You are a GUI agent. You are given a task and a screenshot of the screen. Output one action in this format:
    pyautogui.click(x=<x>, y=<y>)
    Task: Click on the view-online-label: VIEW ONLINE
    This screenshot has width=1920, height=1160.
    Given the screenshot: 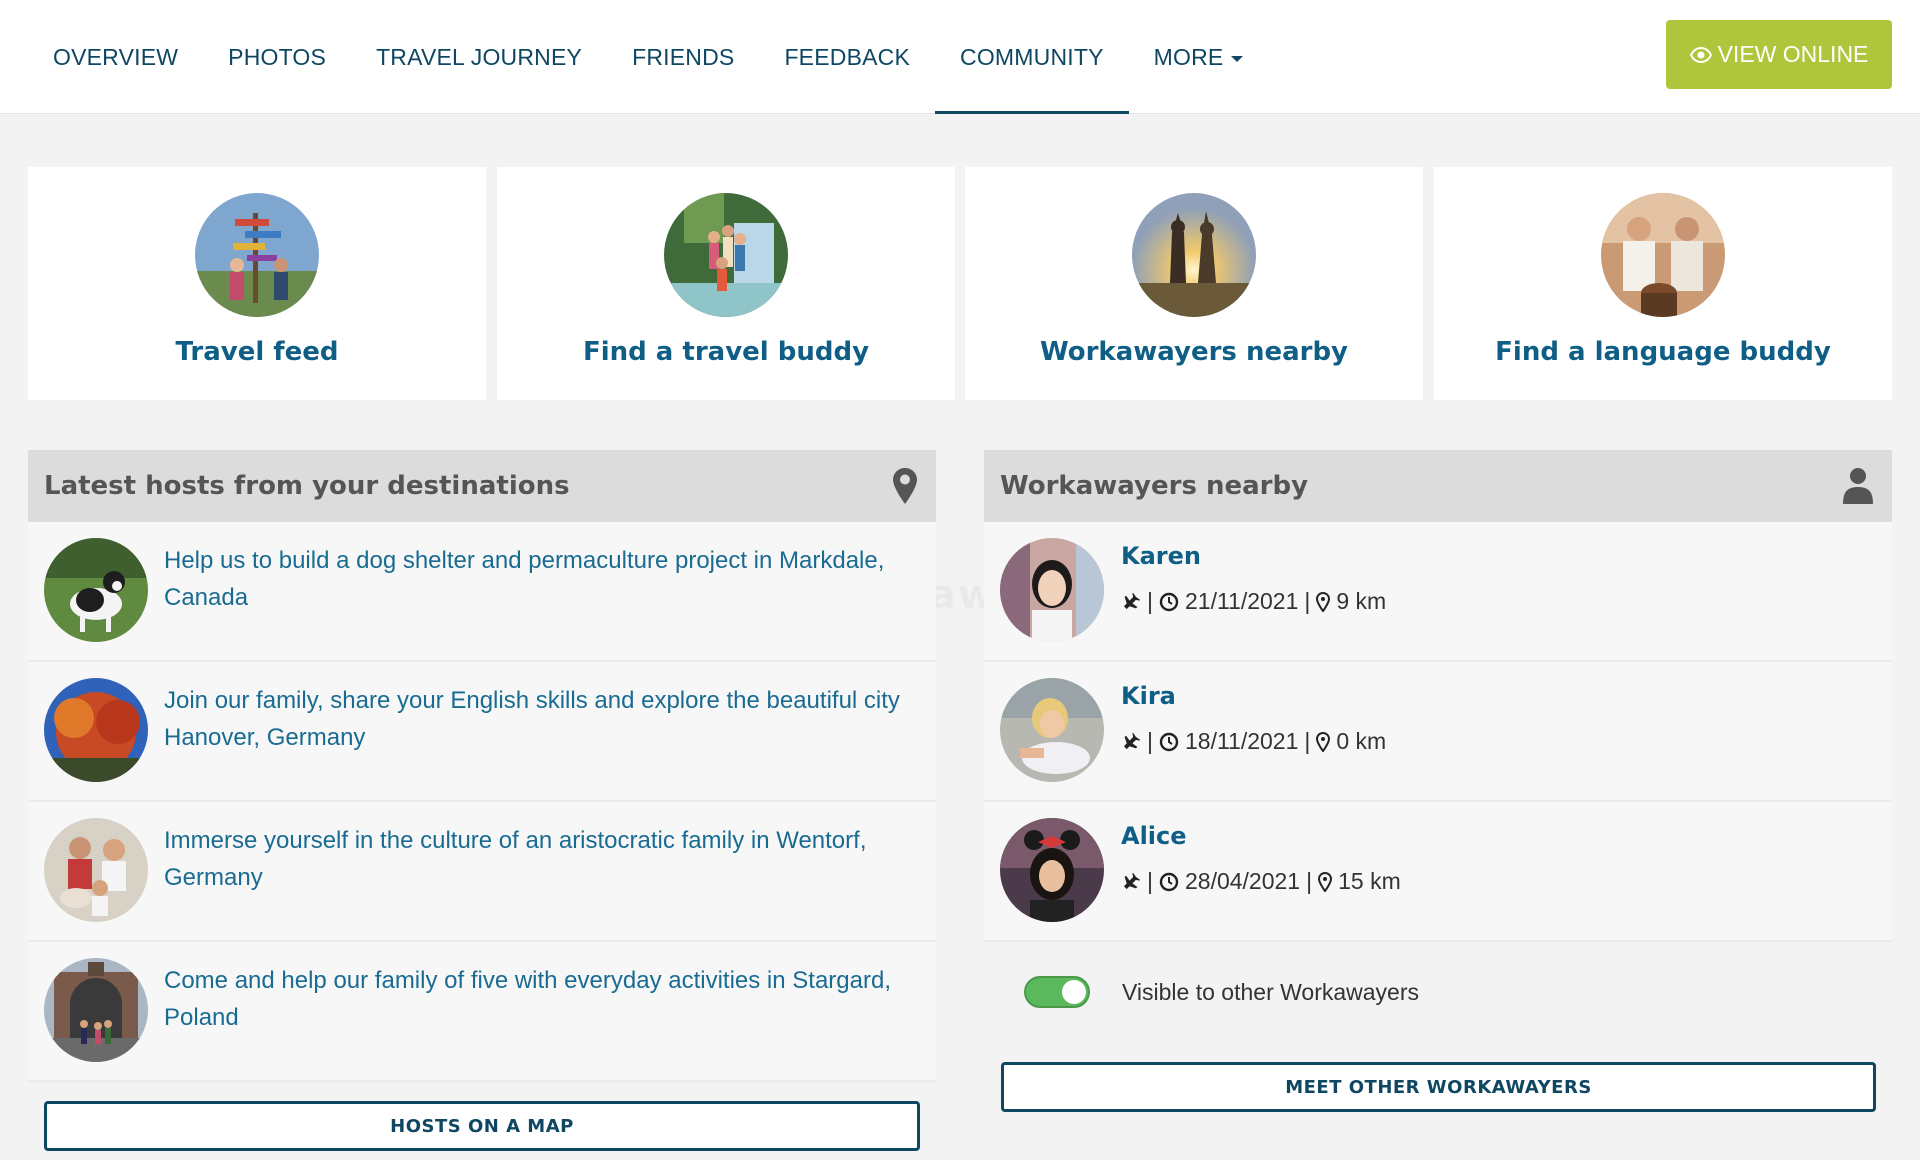 What is the action you would take?
    pyautogui.click(x=1793, y=54)
    